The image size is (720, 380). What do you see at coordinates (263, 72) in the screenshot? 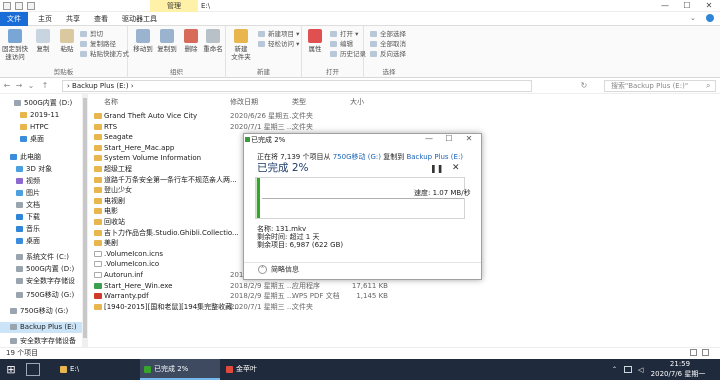
I see `group-label-new: 新建` at bounding box center [263, 72].